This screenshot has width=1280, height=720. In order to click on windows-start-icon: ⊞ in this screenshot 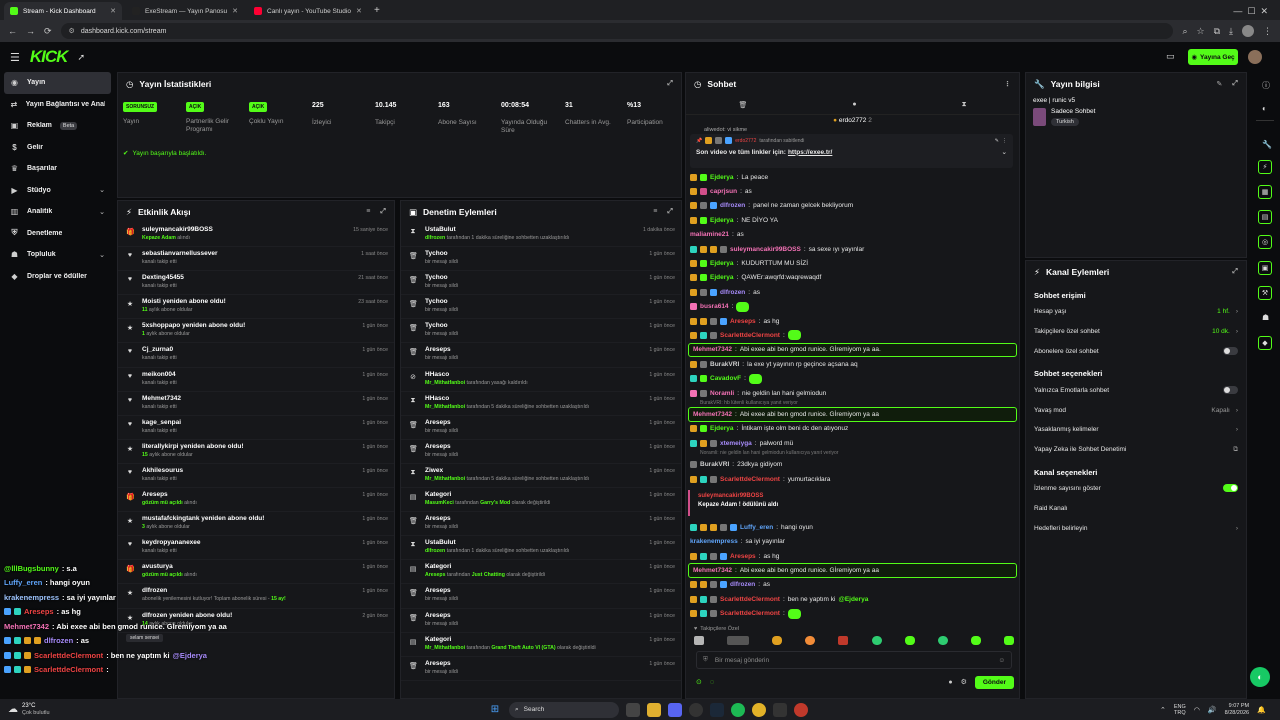, I will do `click(495, 710)`.